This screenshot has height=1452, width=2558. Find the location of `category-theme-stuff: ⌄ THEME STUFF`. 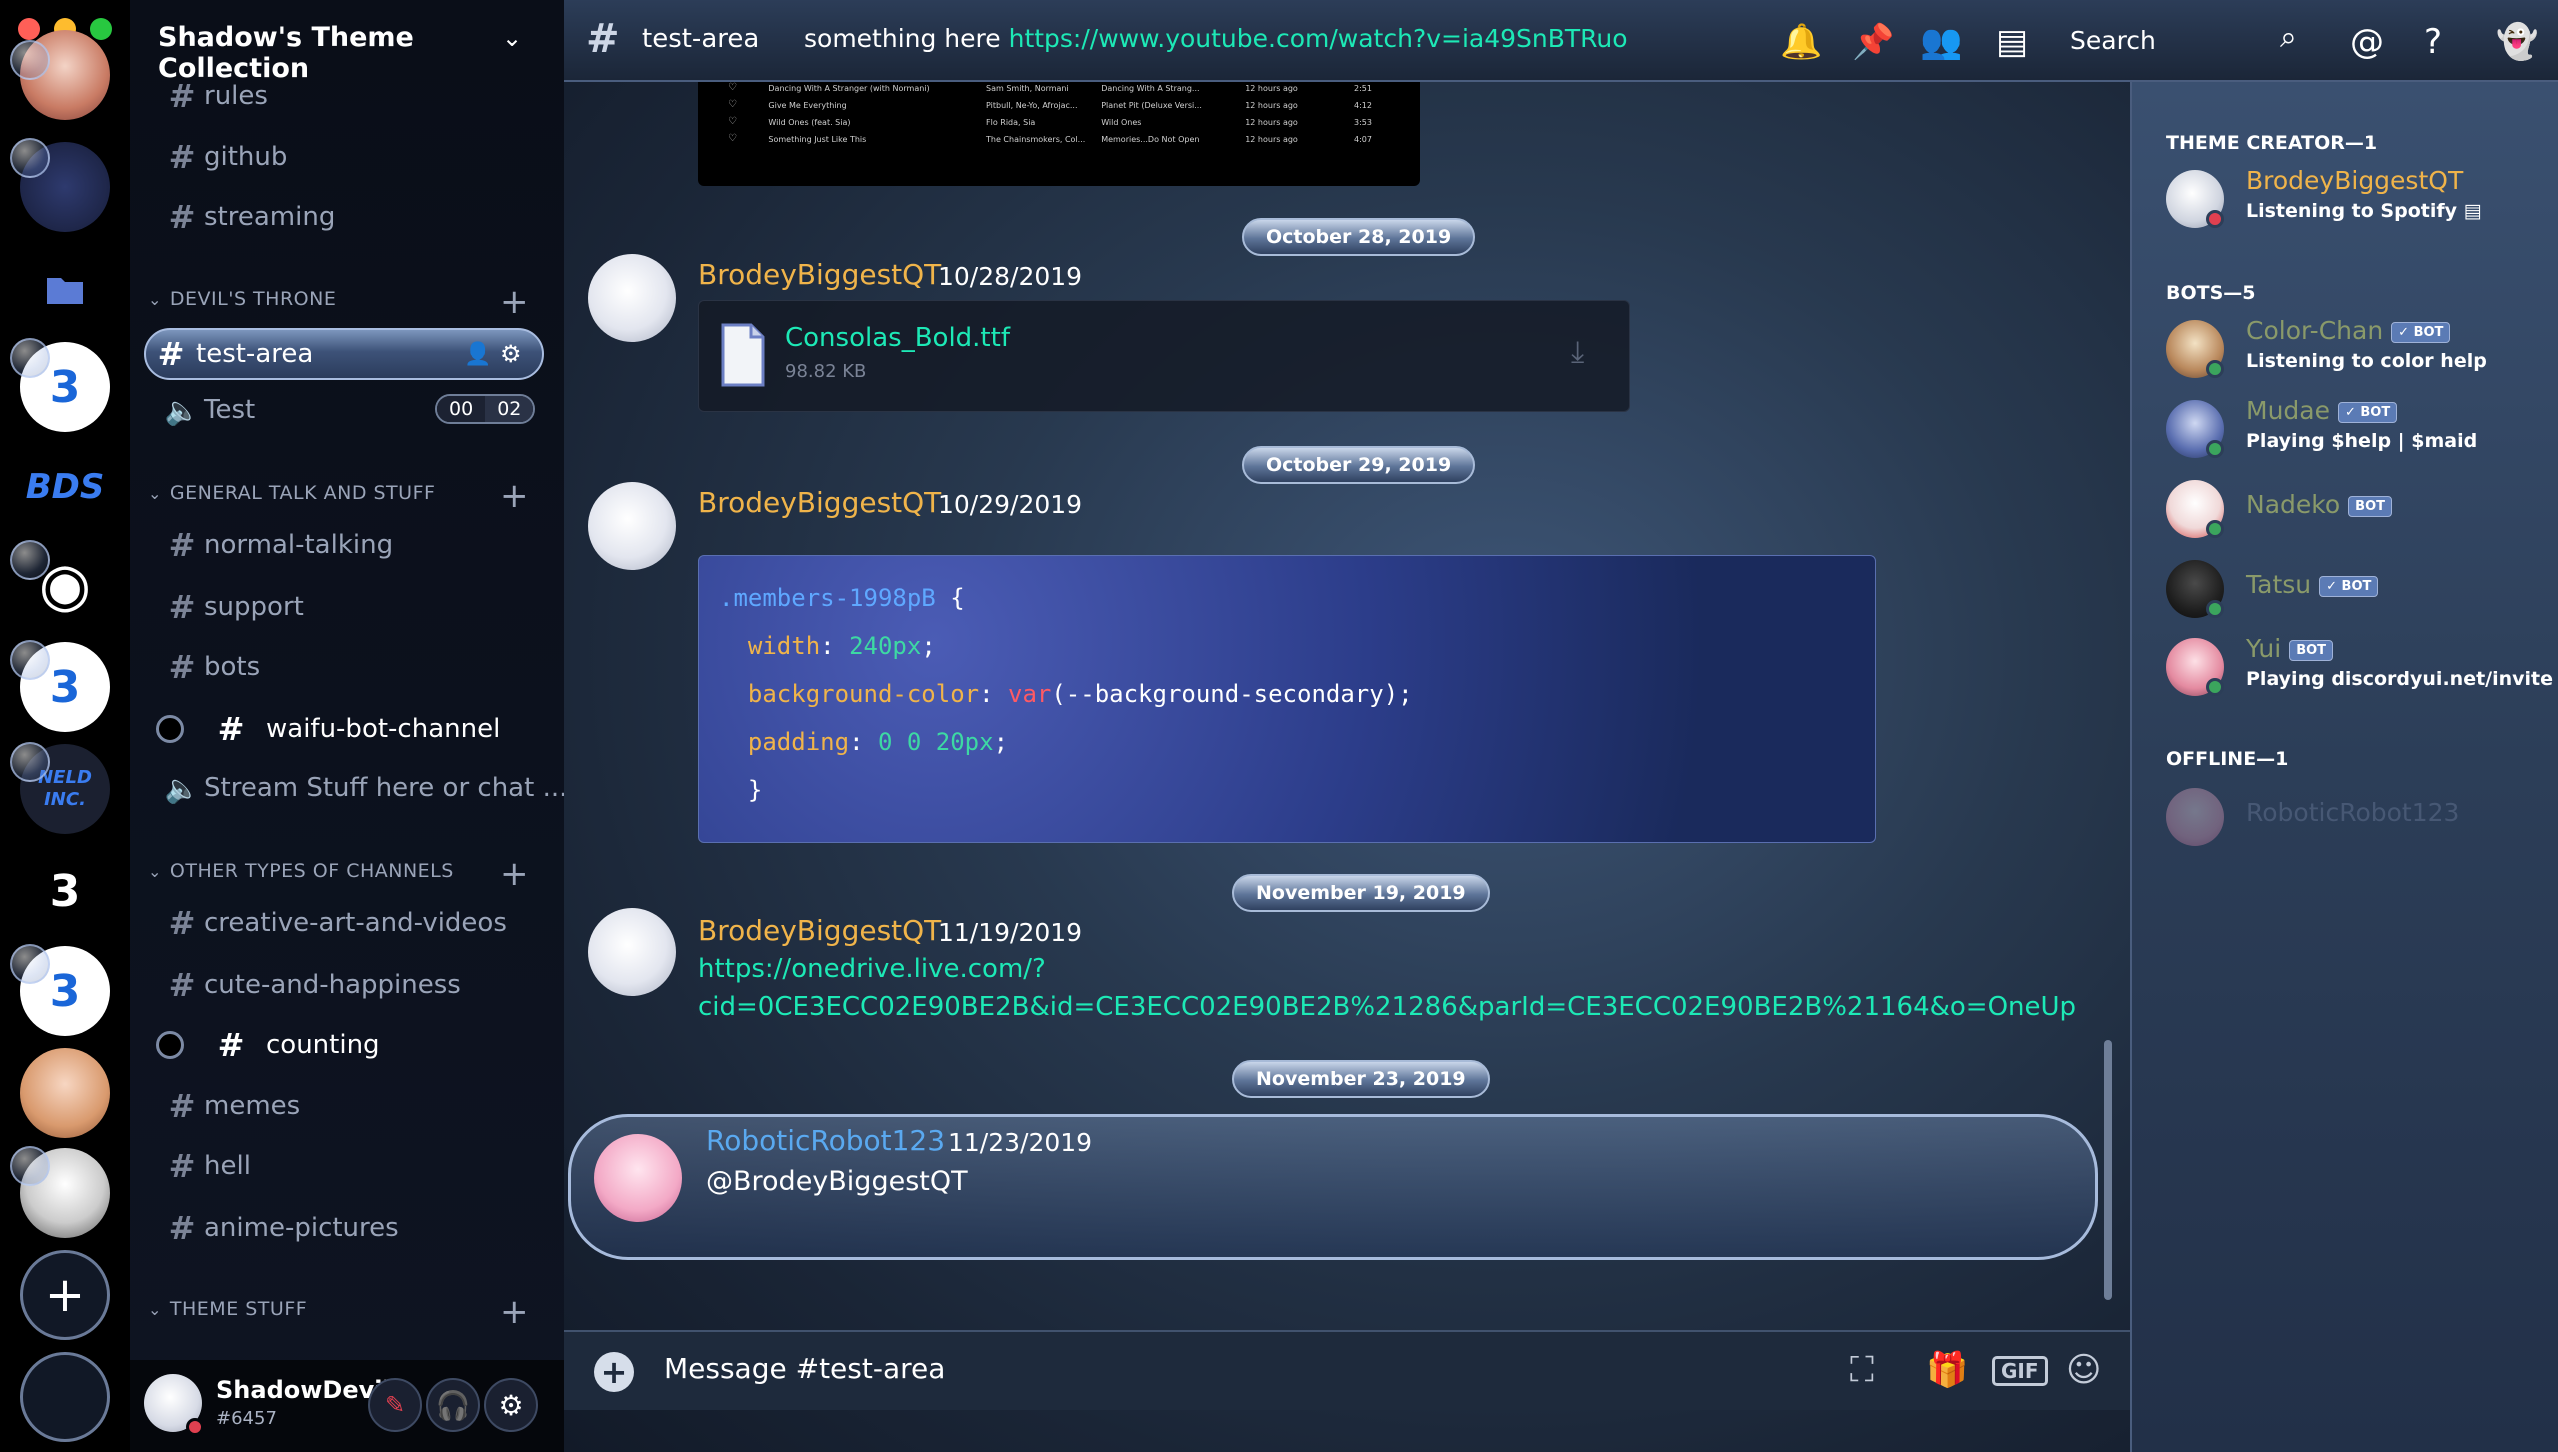

category-theme-stuff: ⌄ THEME STUFF is located at coordinates (223, 1309).